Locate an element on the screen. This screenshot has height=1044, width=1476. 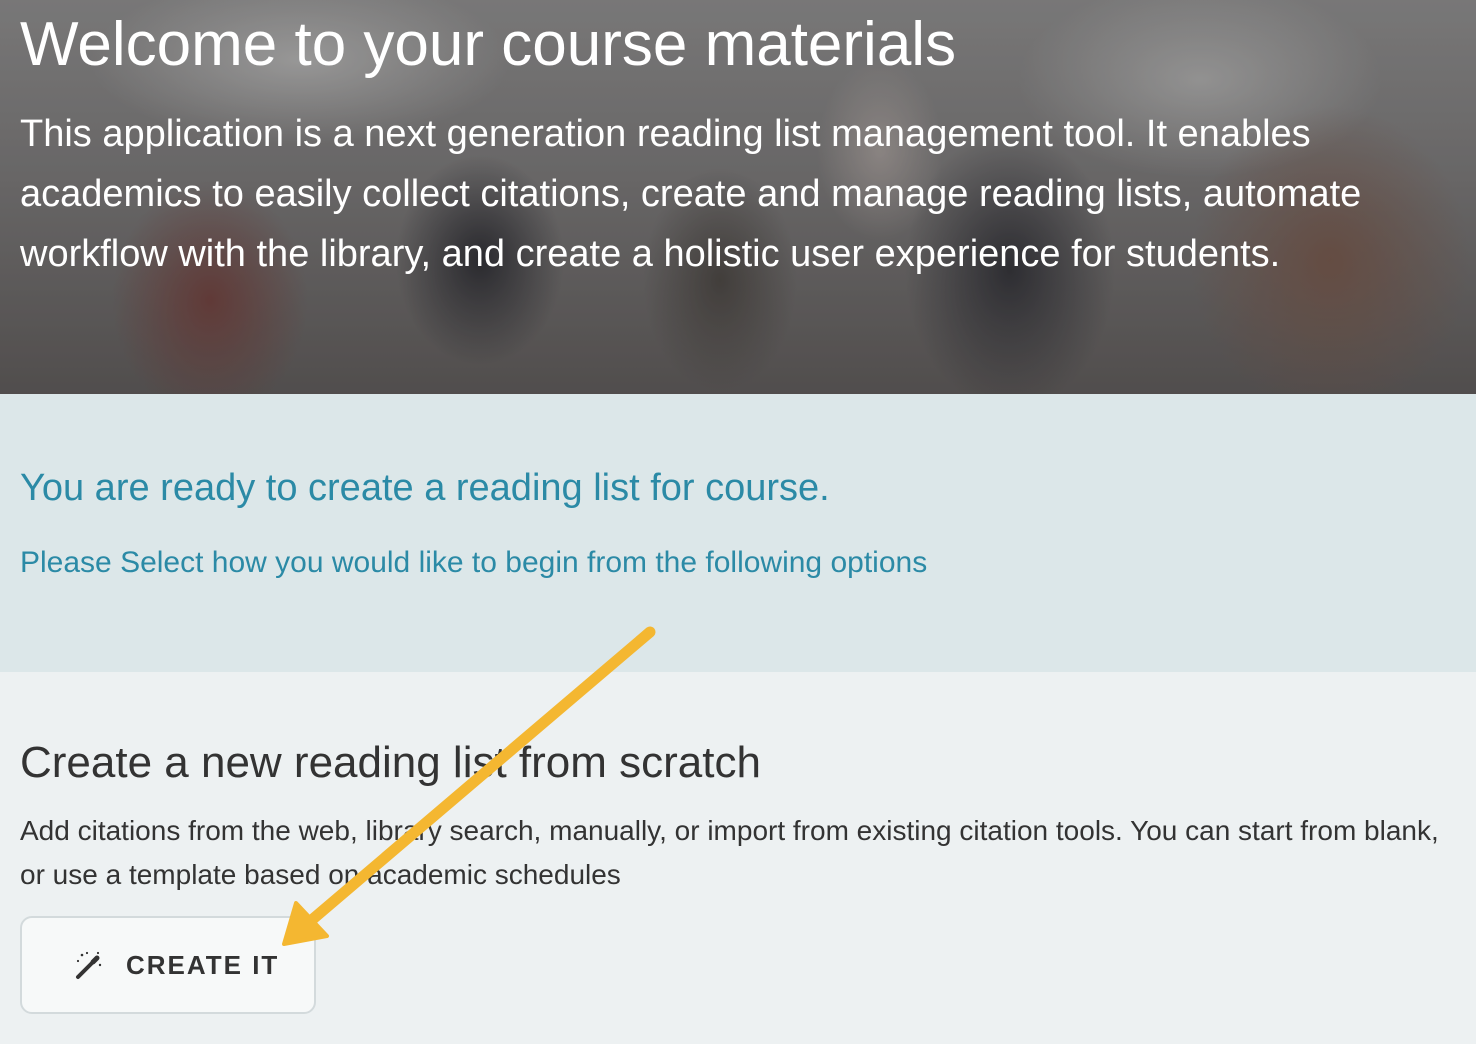
magic-wand-icon is located at coordinates (89, 965).